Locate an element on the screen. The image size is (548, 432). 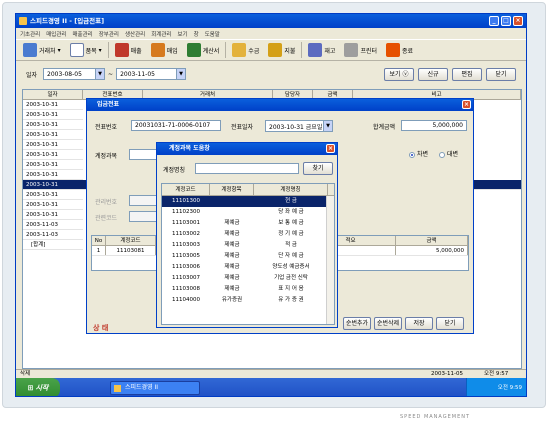
start-button: ⊞ 시작 is located at coordinates (38, 387).